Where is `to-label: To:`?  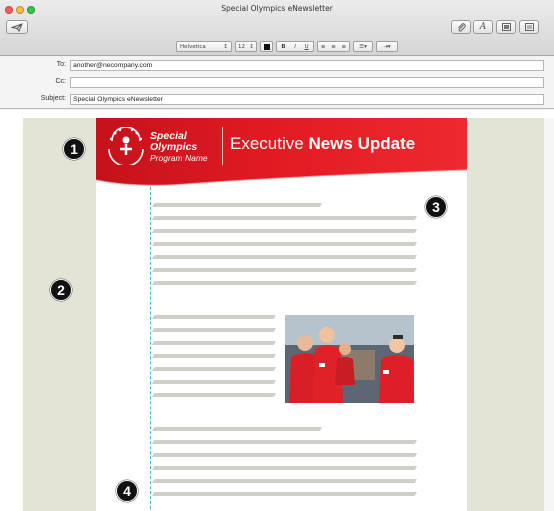
to-label: To: is located at coordinates (61, 64).